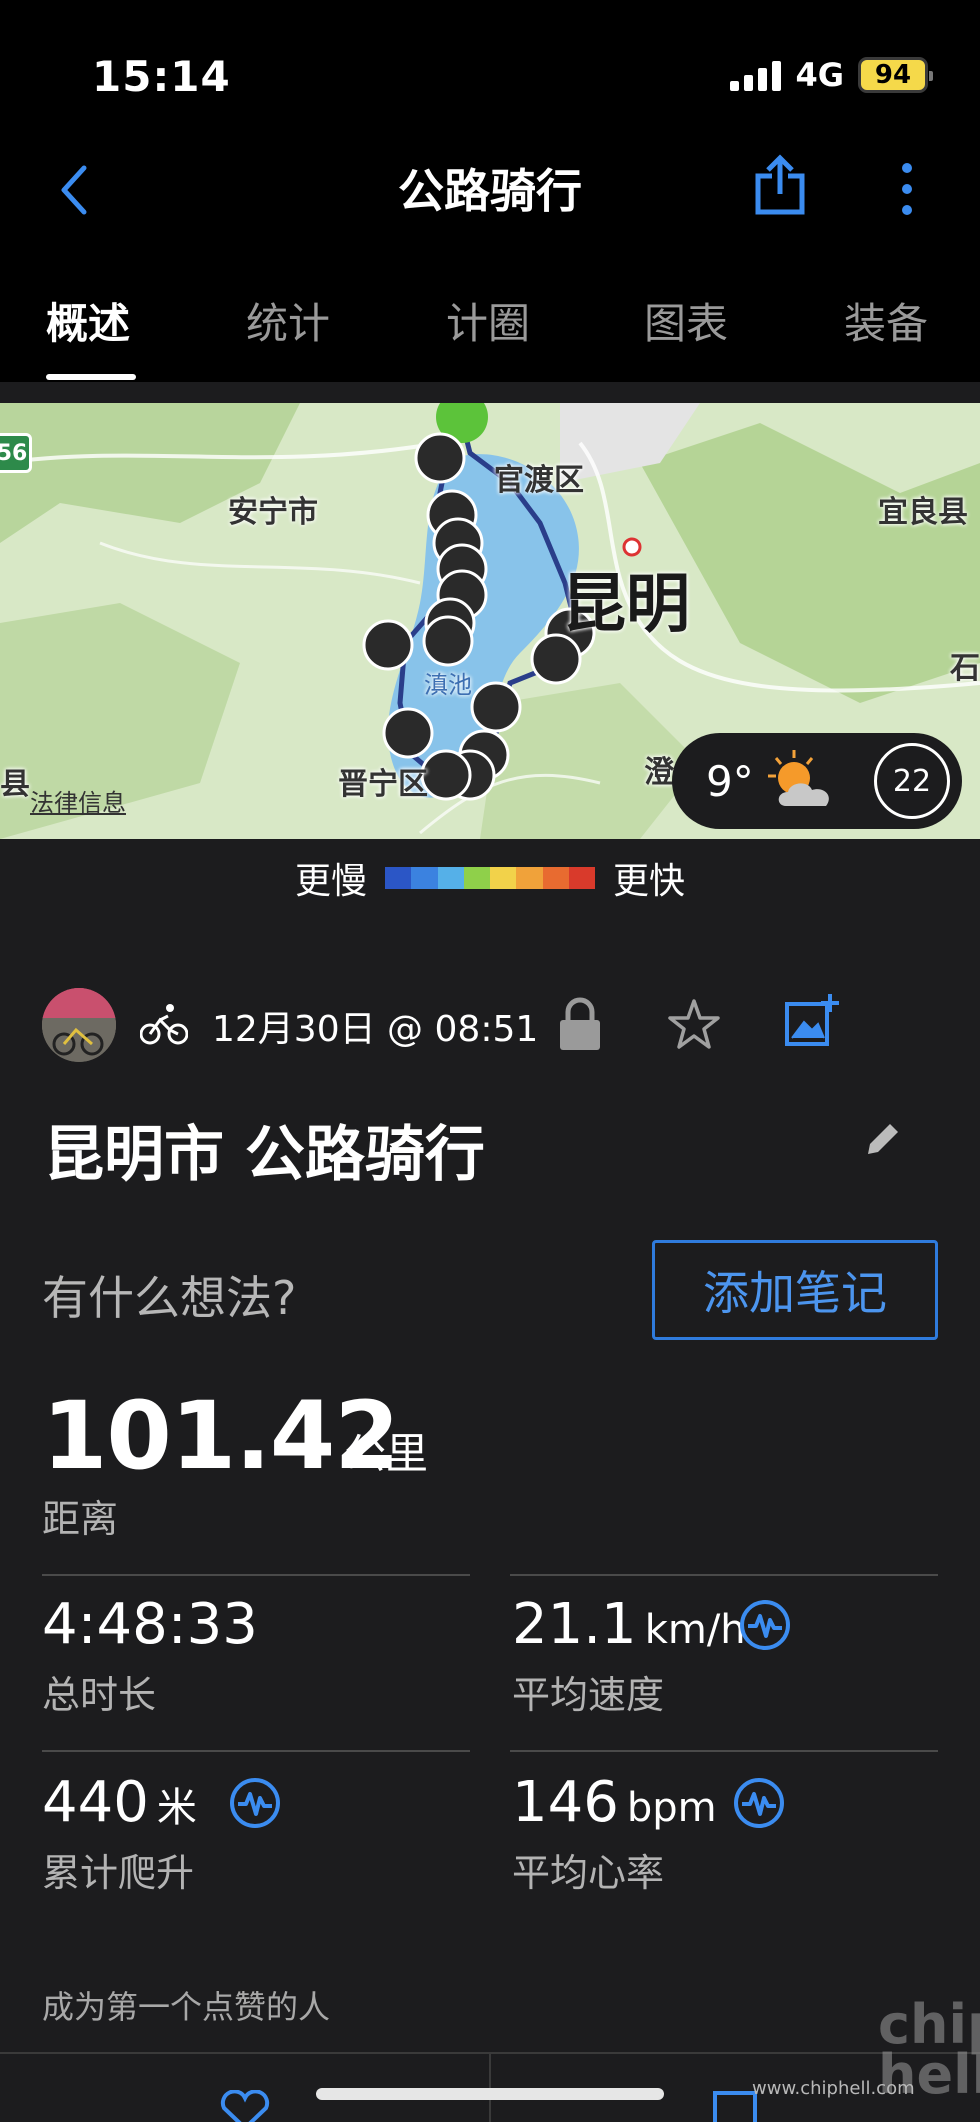 The height and width of the screenshot is (2122, 980). I want to click on map-label-dianchi: 滇池, so click(448, 685).